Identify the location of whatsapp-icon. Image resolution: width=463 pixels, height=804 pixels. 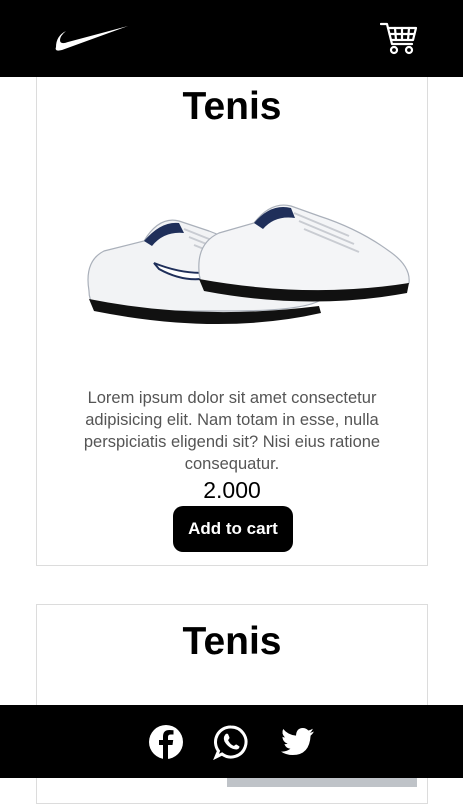
(231, 742).